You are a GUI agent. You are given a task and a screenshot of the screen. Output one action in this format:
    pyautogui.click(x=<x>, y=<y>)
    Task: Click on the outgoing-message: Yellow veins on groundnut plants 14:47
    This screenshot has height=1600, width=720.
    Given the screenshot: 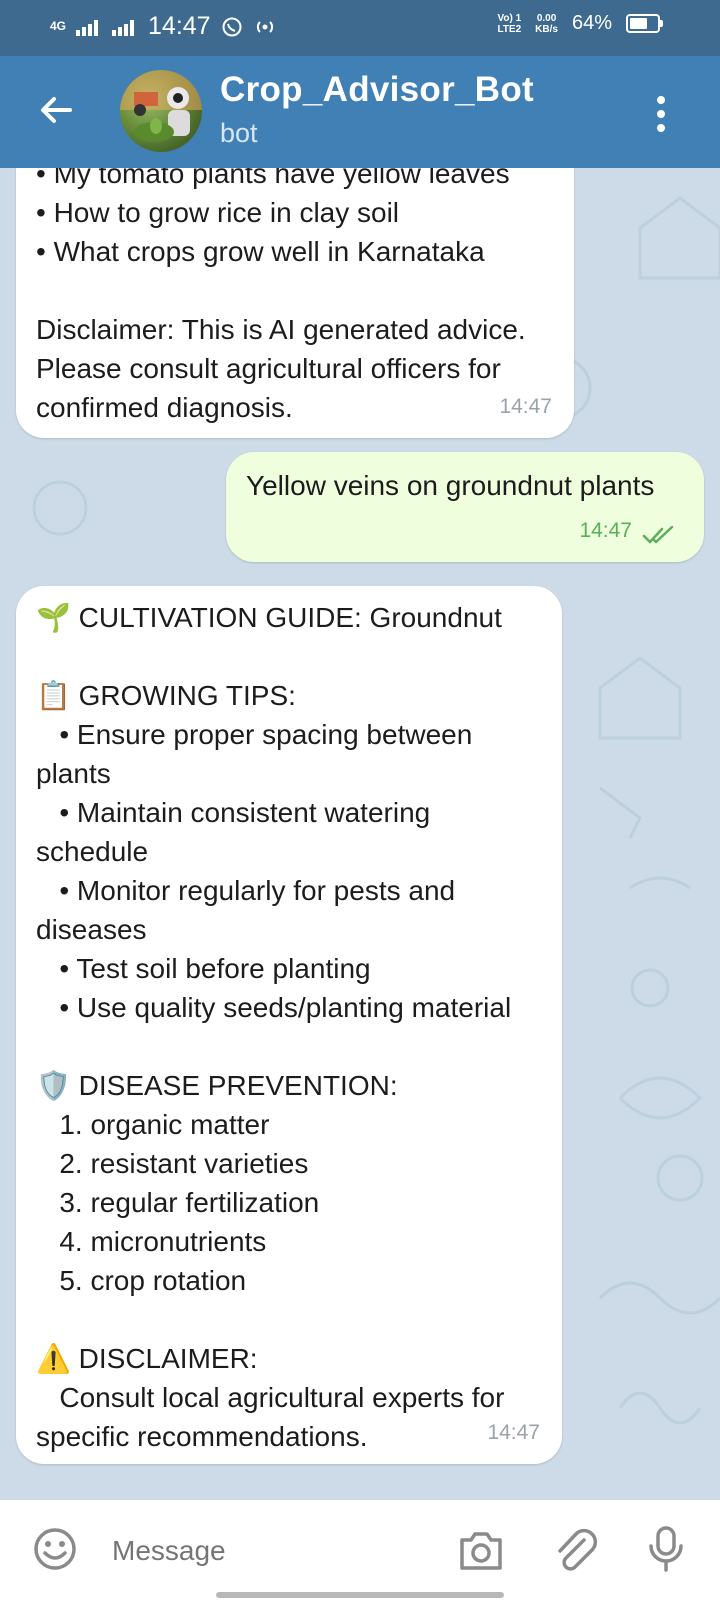 What is the action you would take?
    pyautogui.click(x=465, y=507)
    